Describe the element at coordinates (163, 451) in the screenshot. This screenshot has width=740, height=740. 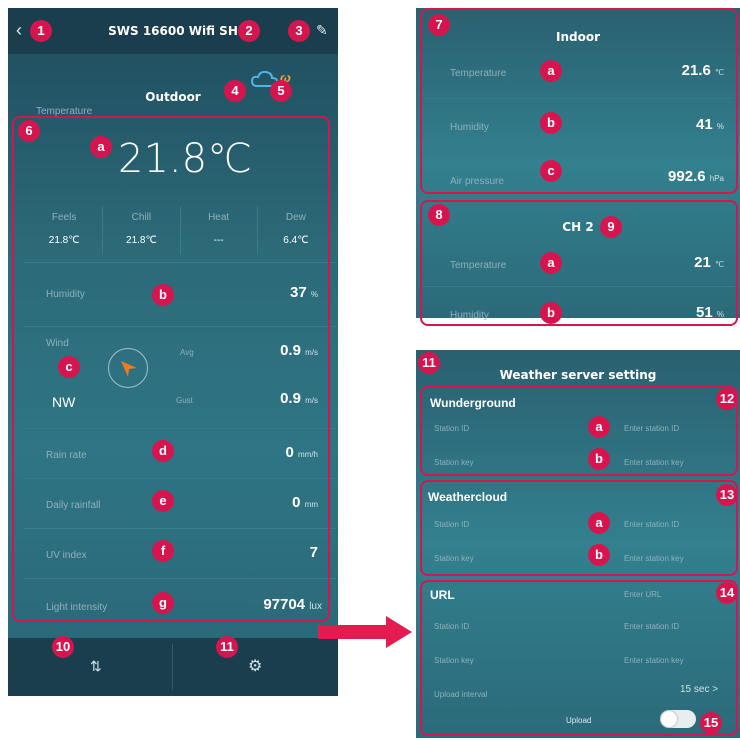
I see `badge-d: d` at that location.